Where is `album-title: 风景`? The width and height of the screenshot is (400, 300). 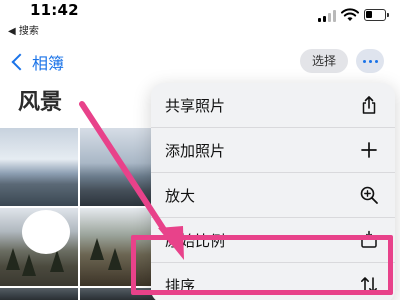
album-title: 风景 is located at coordinates (40, 102).